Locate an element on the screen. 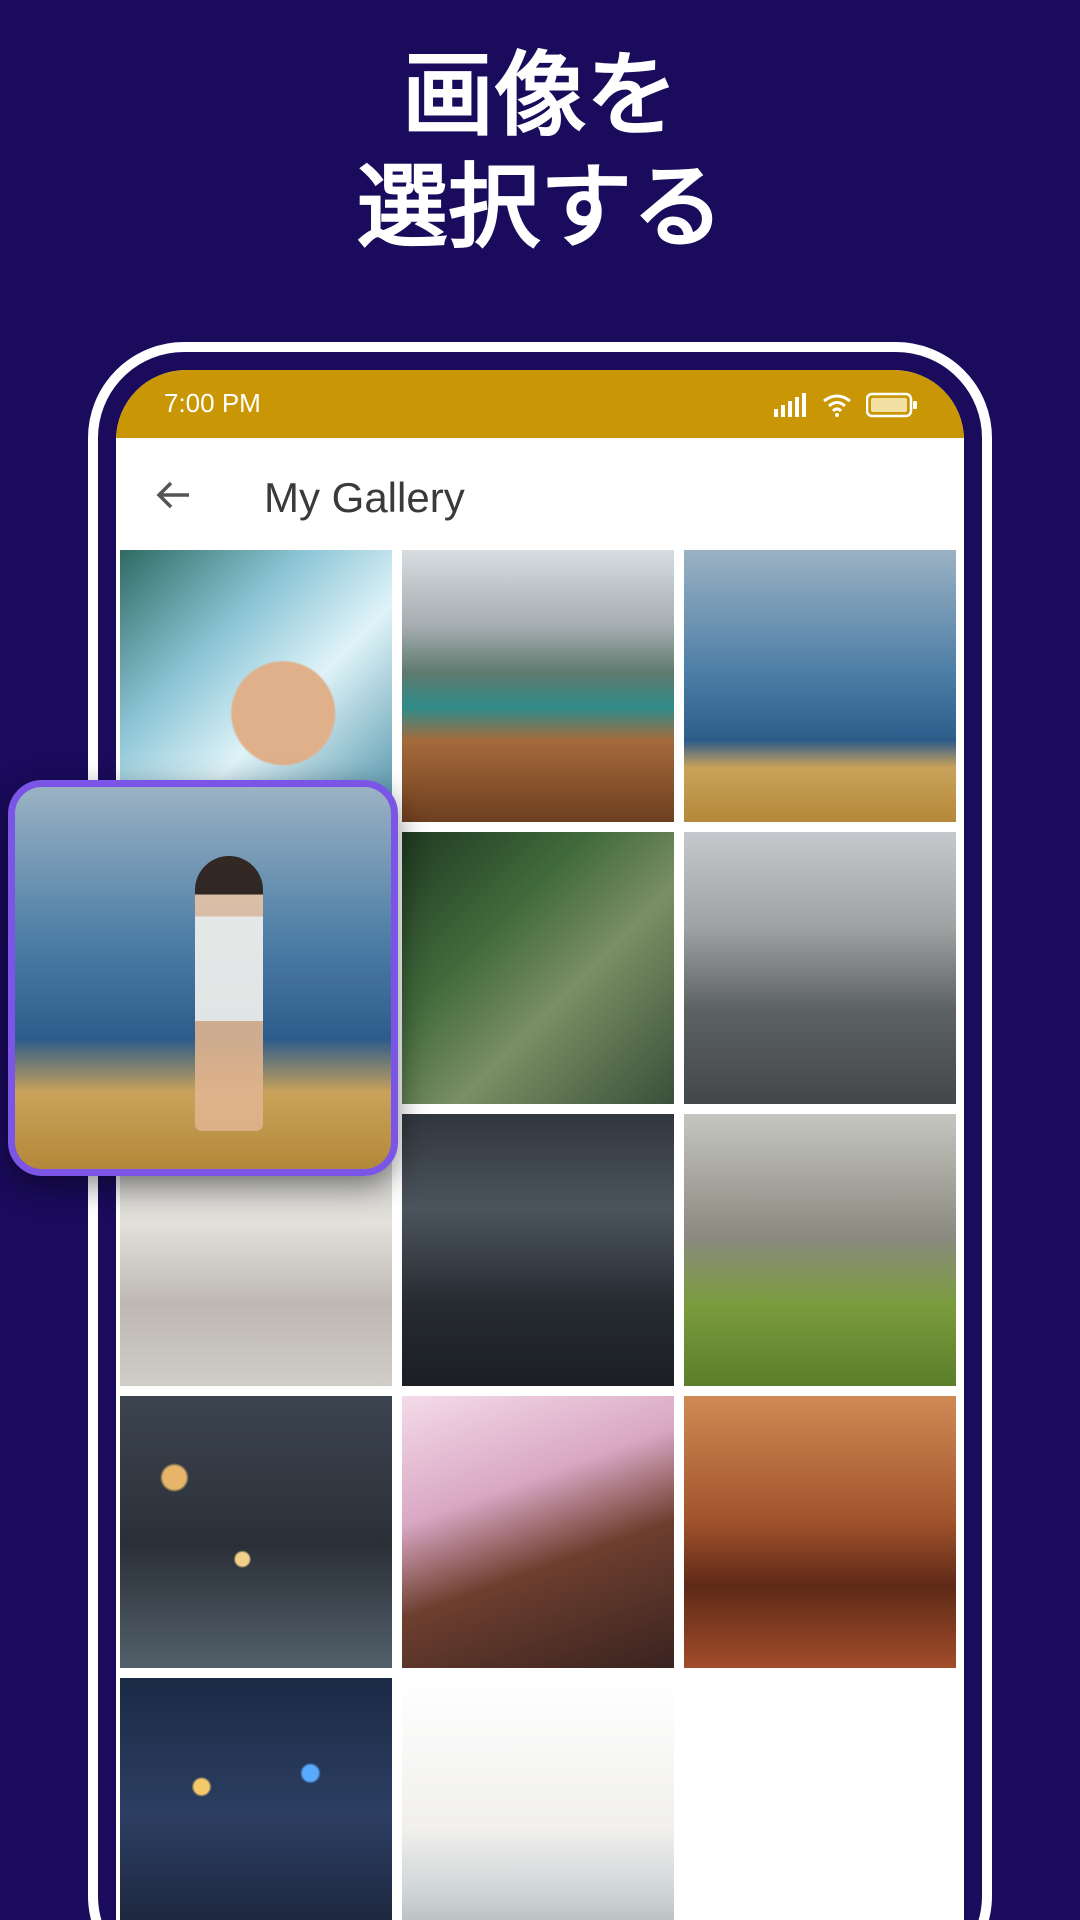 This screenshot has height=1920, width=1080. signal-icon is located at coordinates (790, 405).